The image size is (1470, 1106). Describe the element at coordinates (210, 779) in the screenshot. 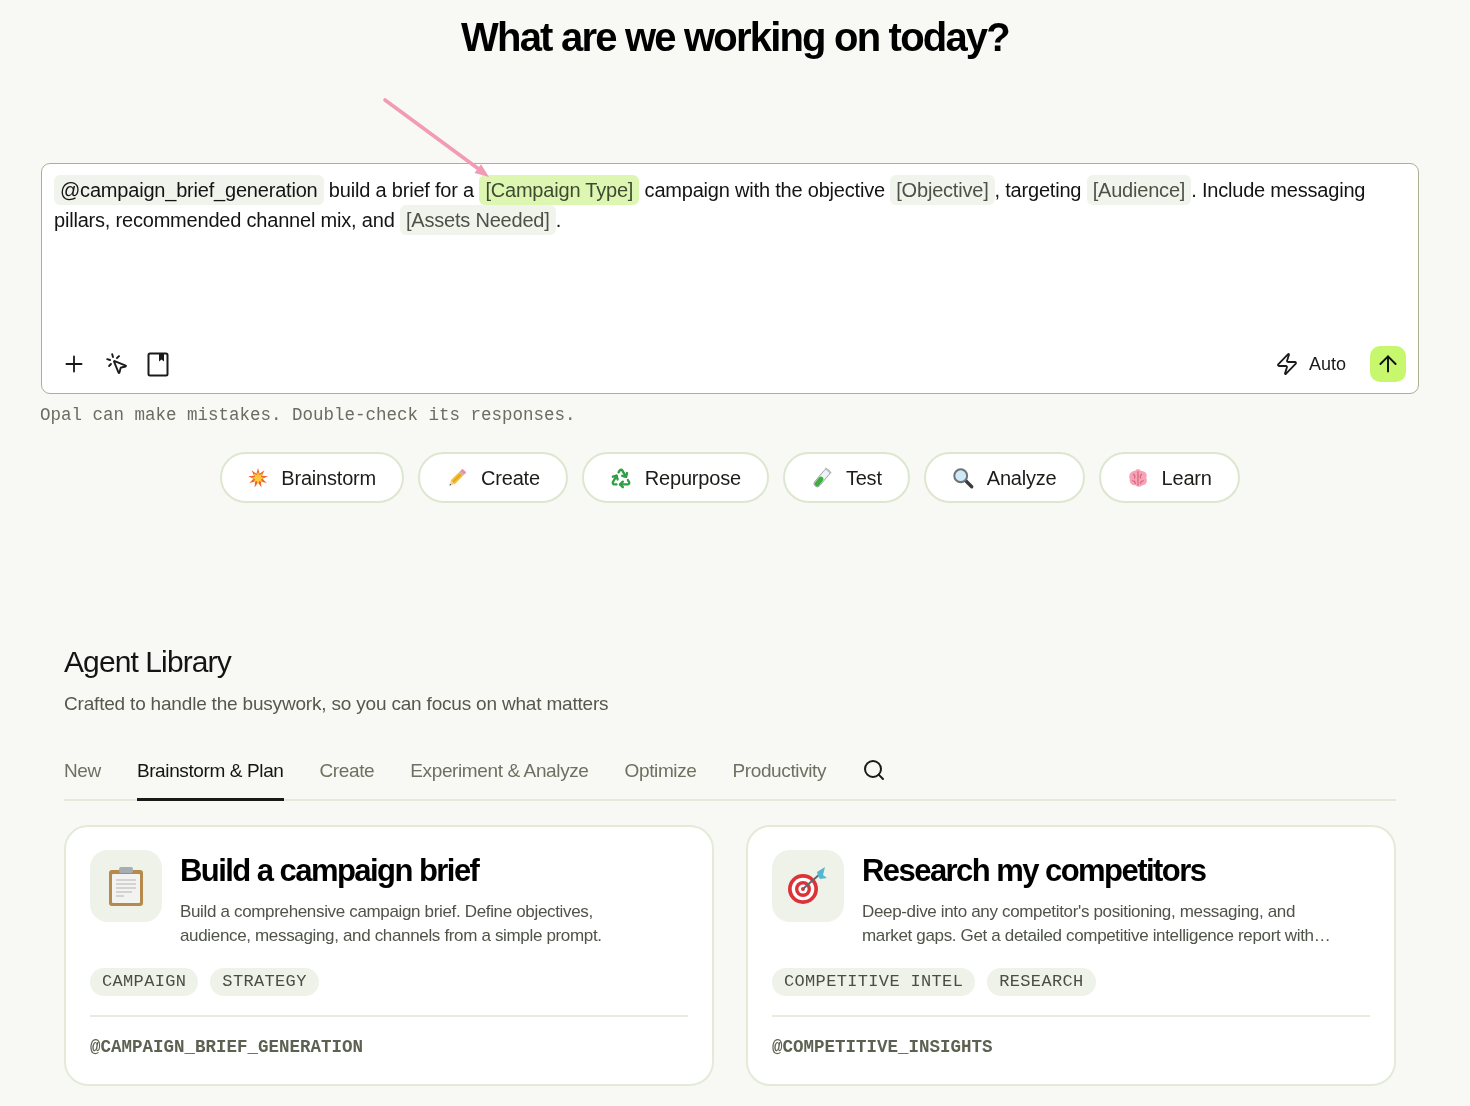

I see `category-tab: Brainstorm & Plan` at that location.